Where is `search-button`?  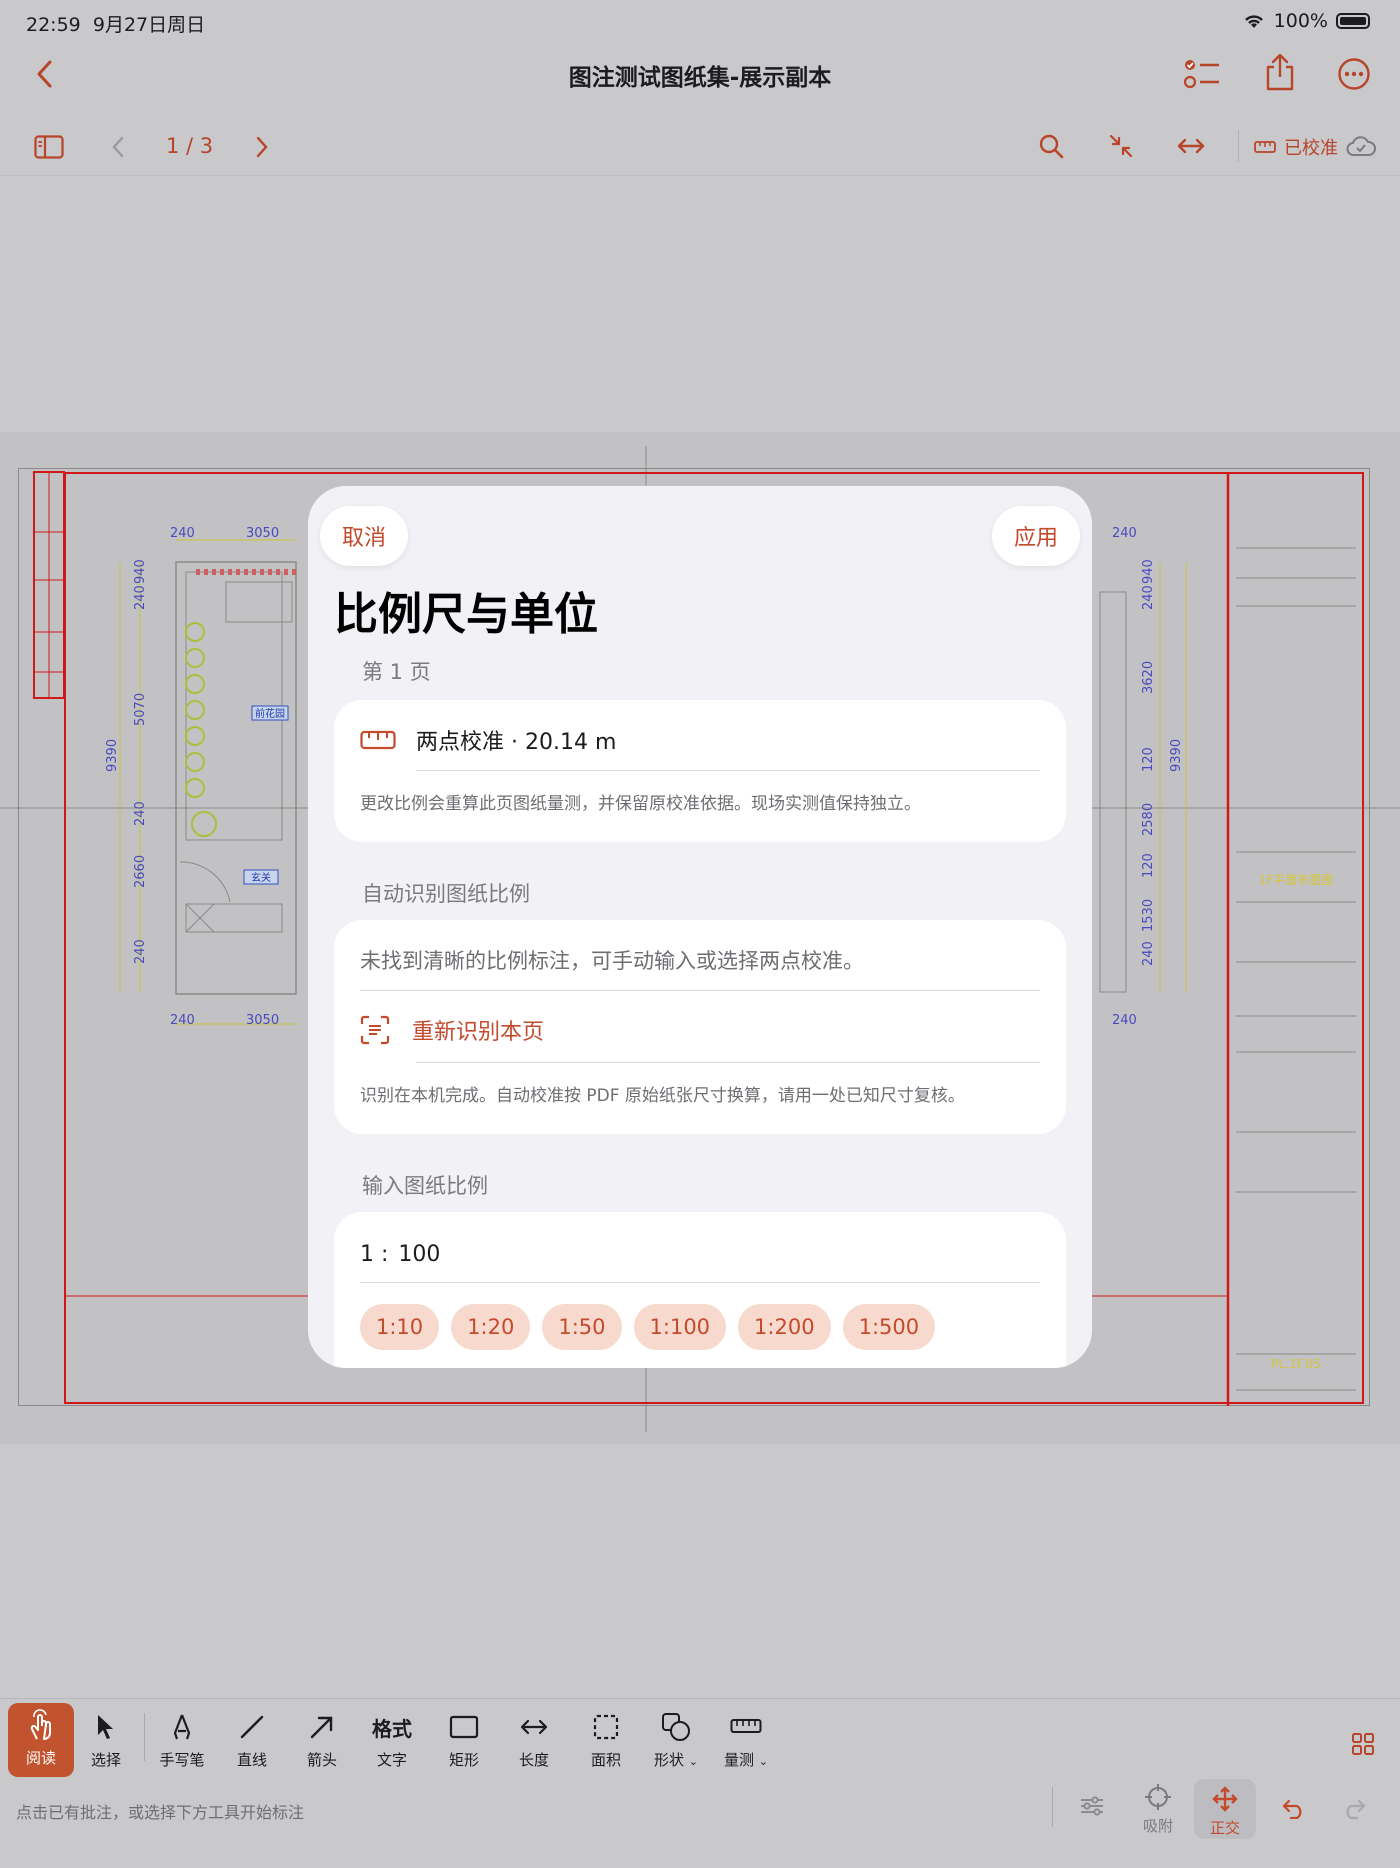
search-button is located at coordinates (1051, 146).